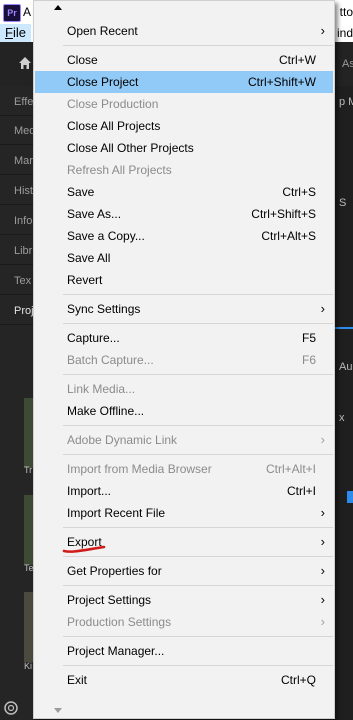  Describe the element at coordinates (130, 148) in the screenshot. I see `menu-item-label: Close All Other Projects` at that location.